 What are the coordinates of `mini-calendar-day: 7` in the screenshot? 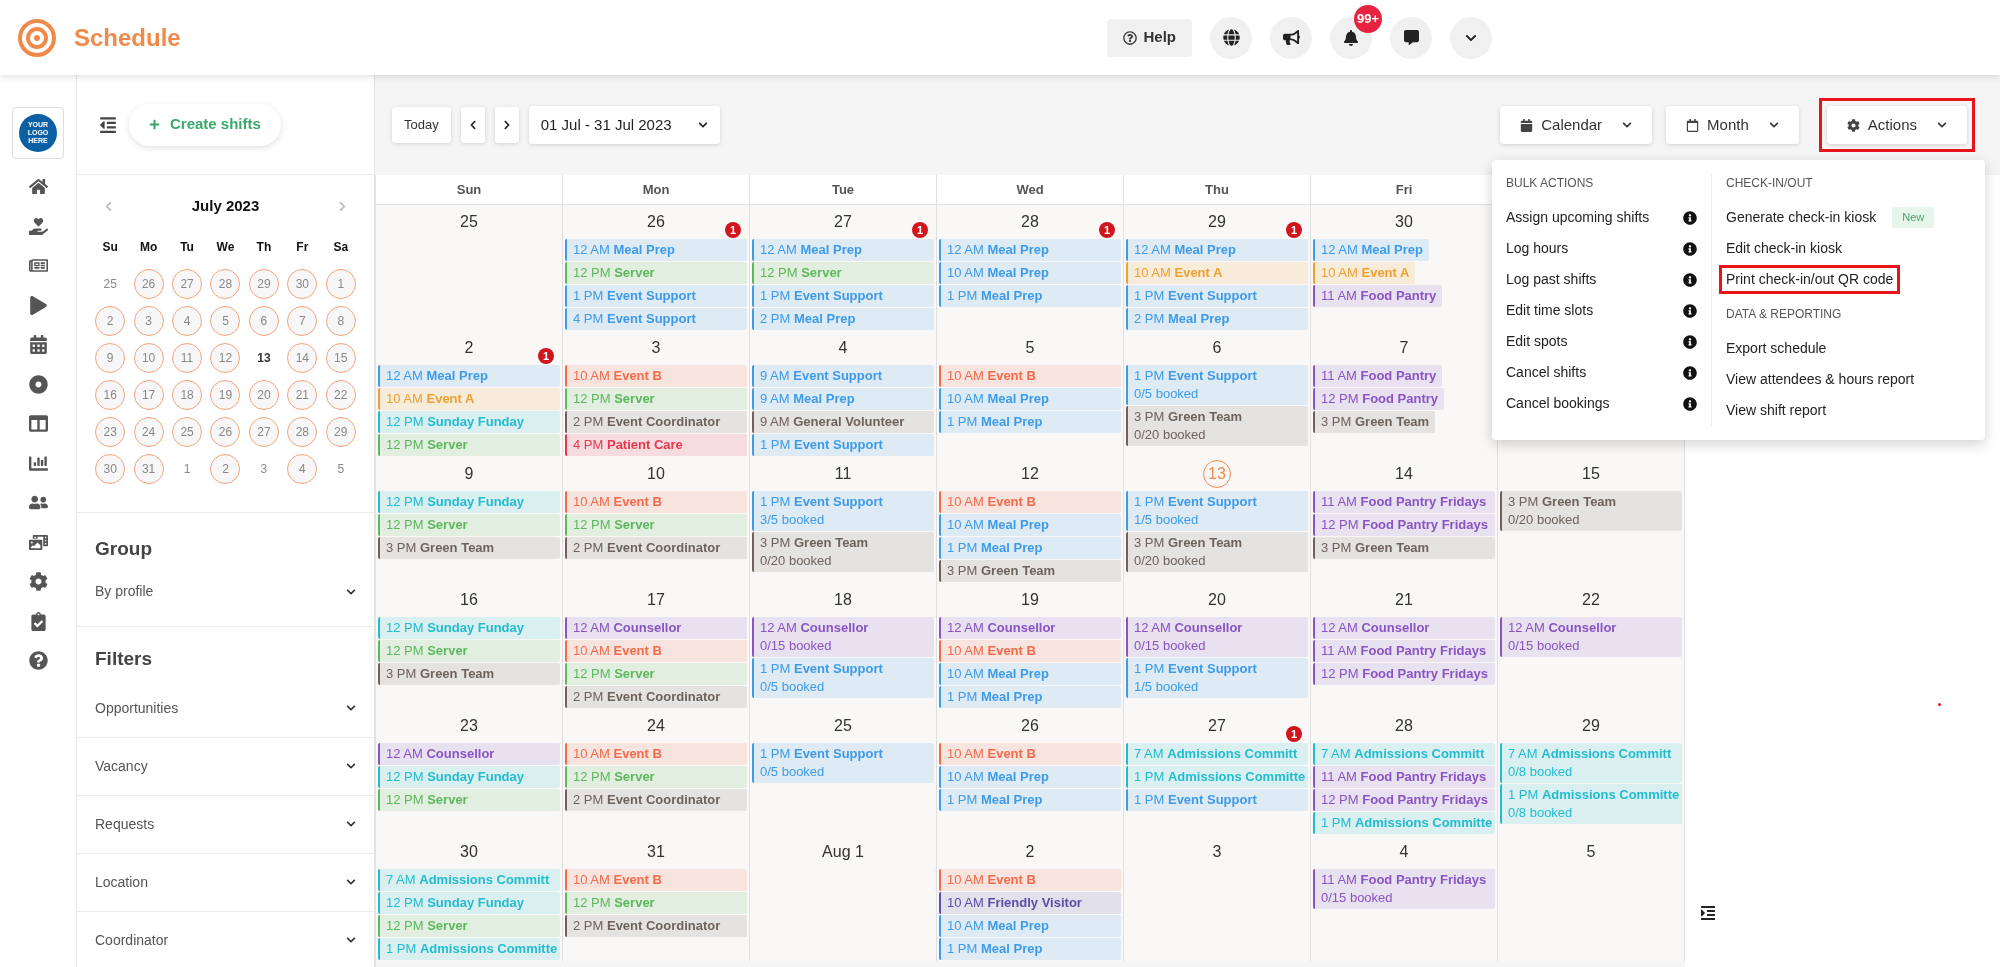 It's located at (302, 320).